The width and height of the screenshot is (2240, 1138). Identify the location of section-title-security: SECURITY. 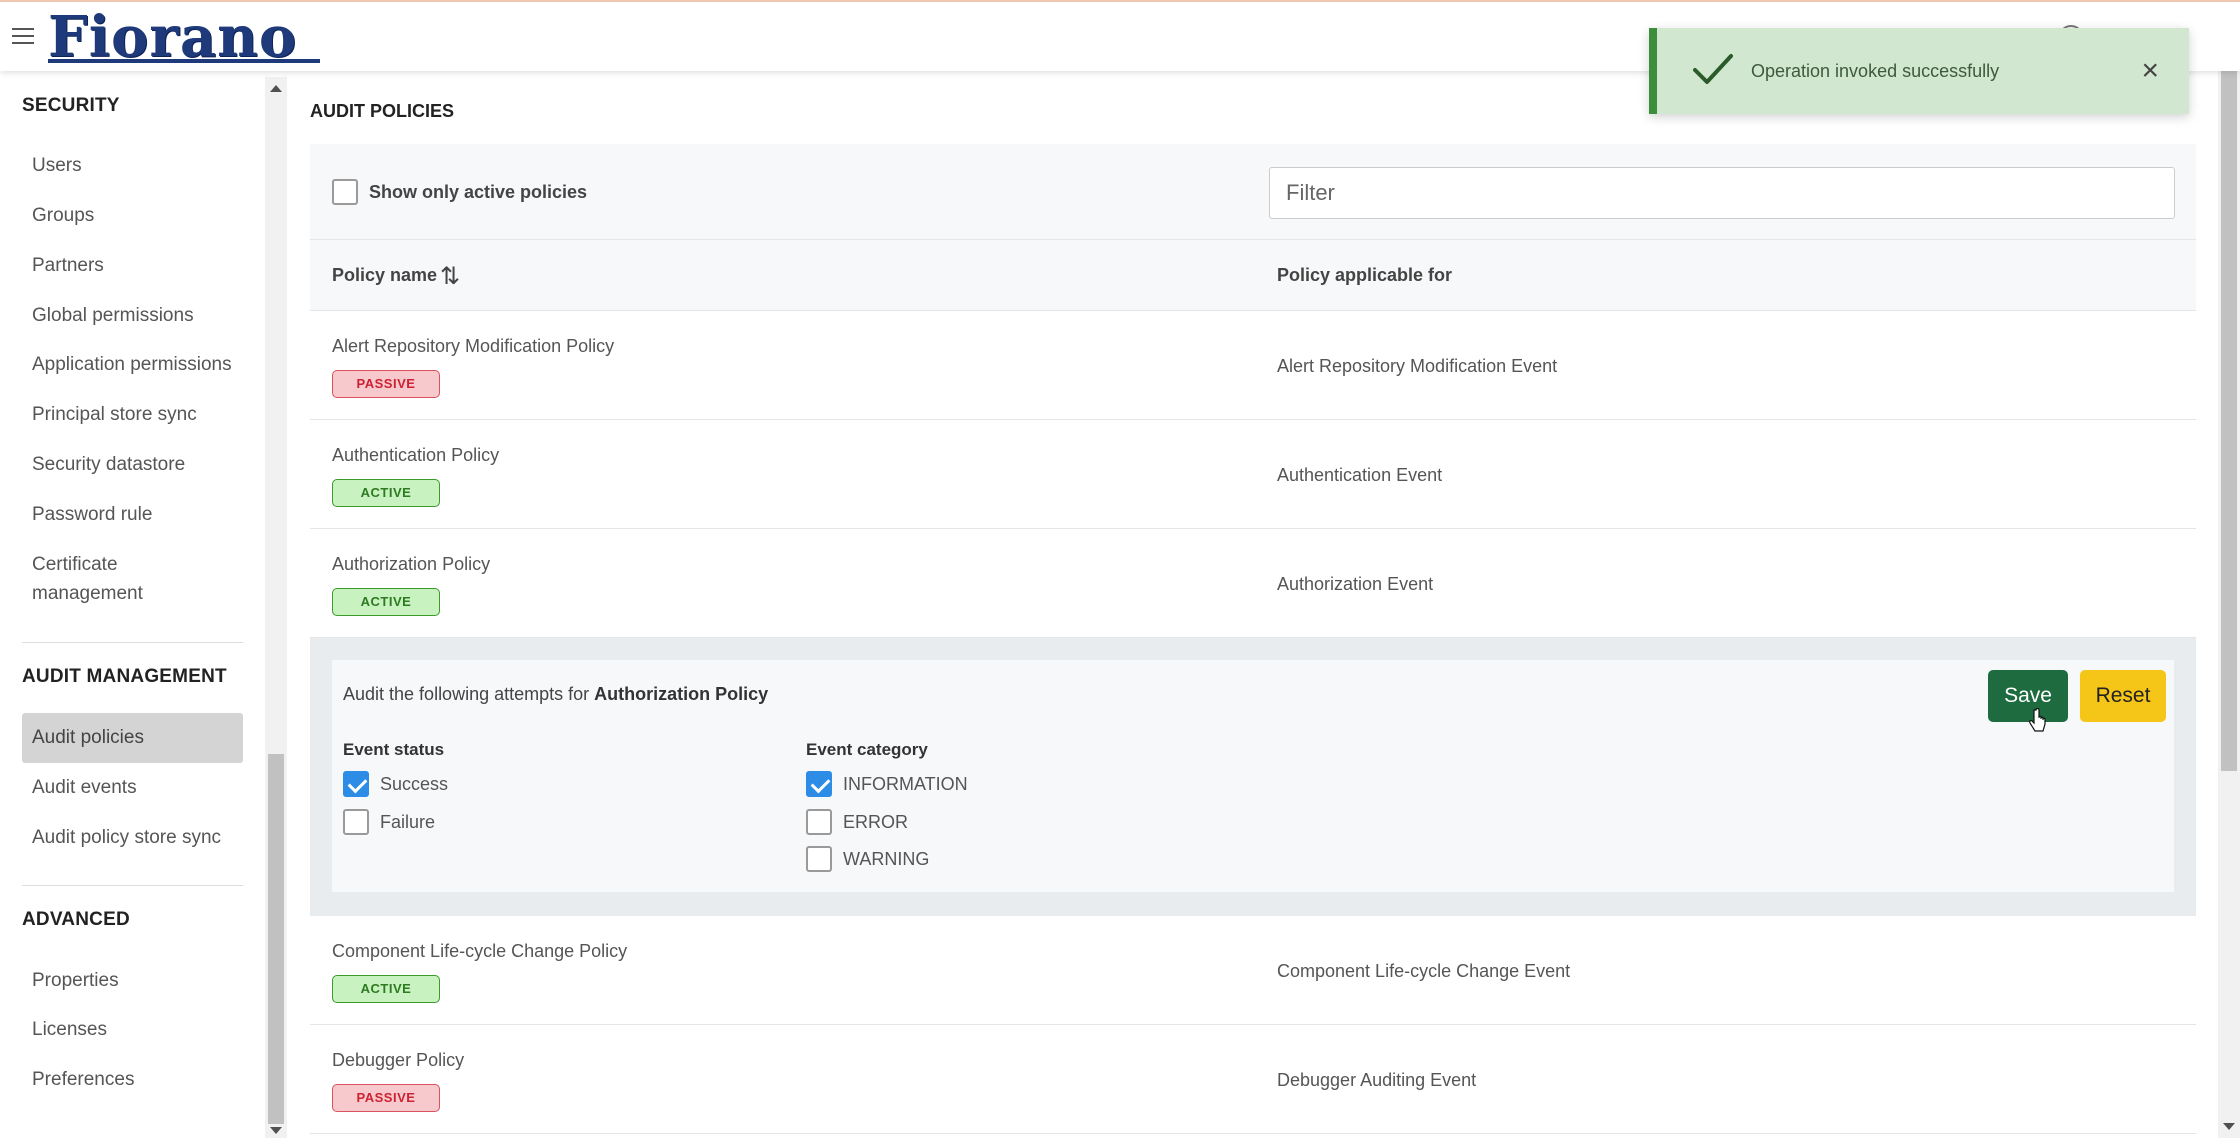
(71, 105).